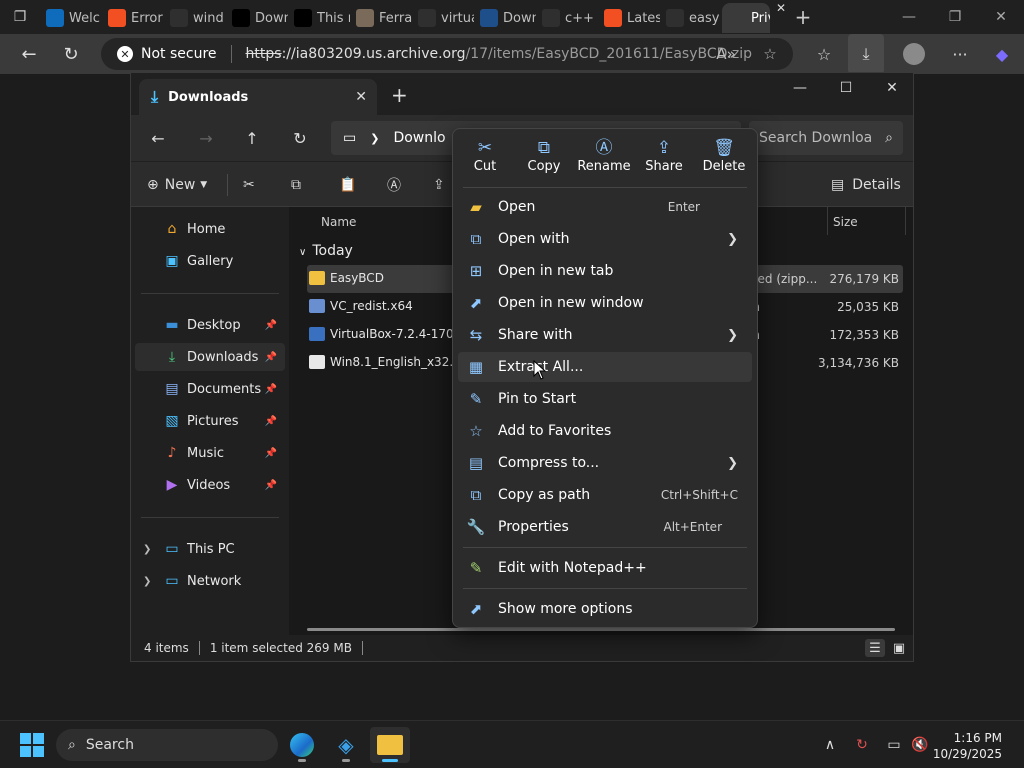 Image resolution: width=1024 pixels, height=768 pixels. Describe the element at coordinates (846, 88) in the screenshot. I see `maximize-button: ☐` at that location.